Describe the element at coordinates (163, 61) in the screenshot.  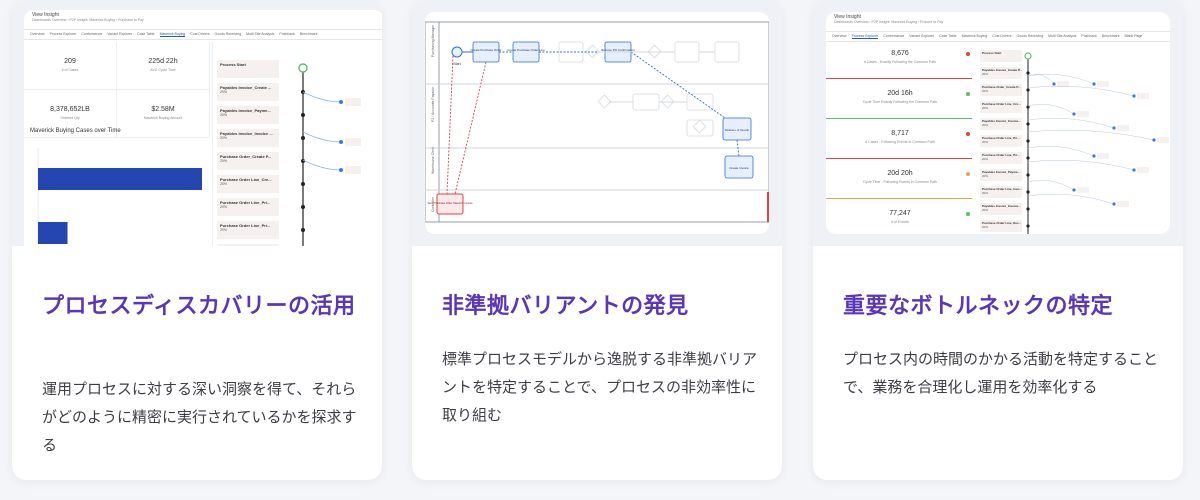
I see `kpi-value: 225d 22h` at that location.